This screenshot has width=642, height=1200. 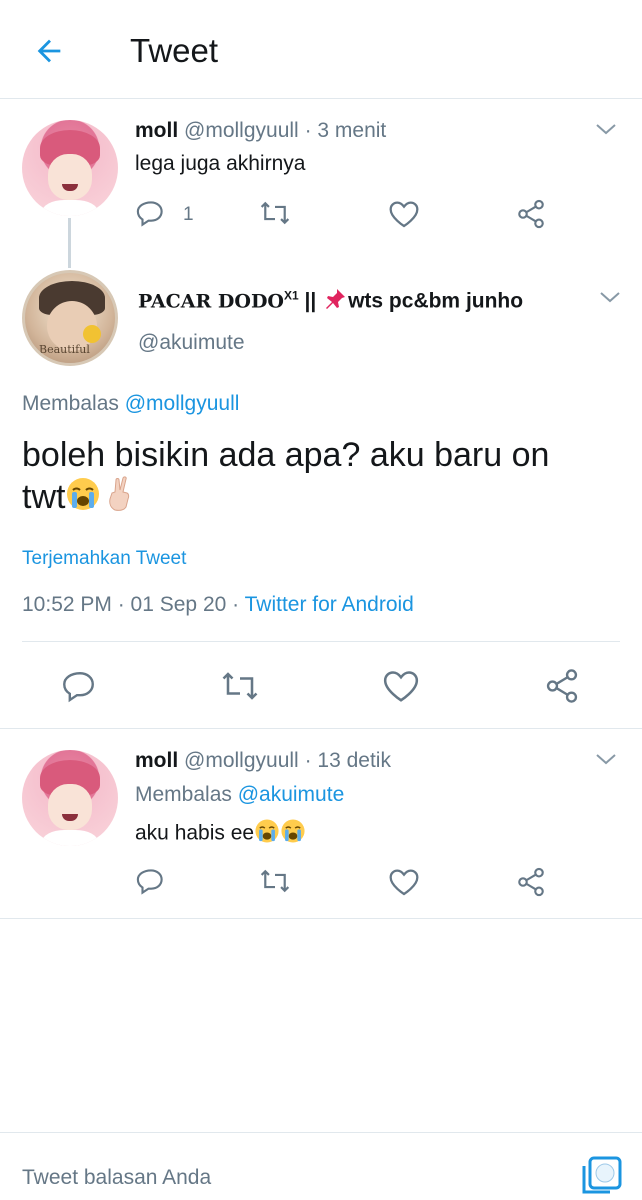 What do you see at coordinates (603, 1175) in the screenshot?
I see `gallery-icon` at bounding box center [603, 1175].